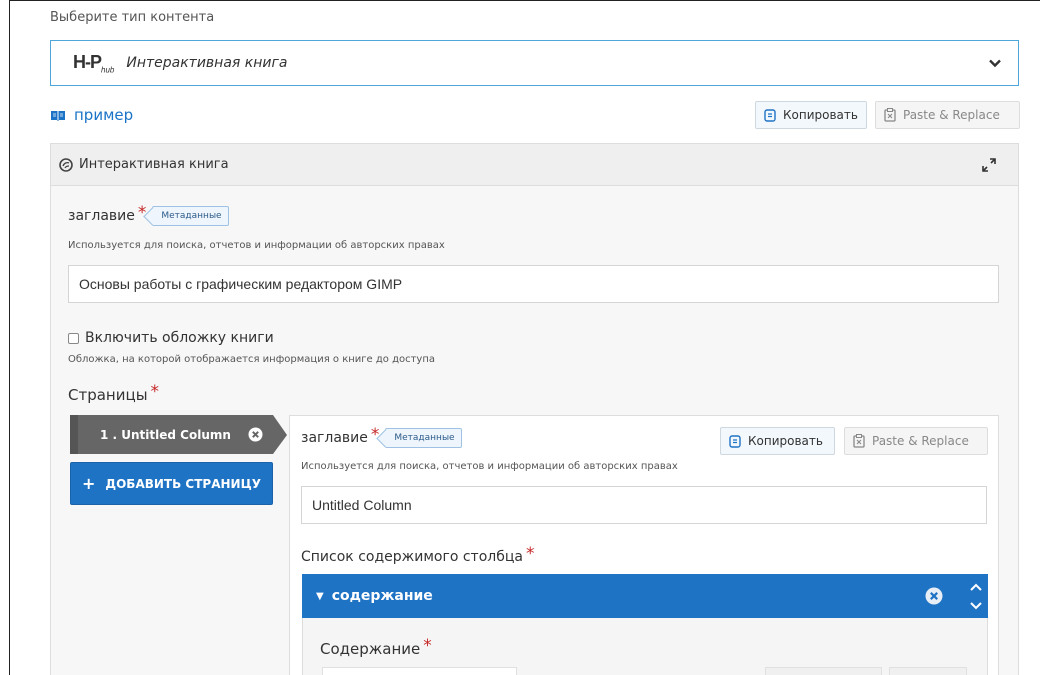  Describe the element at coordinates (74, 434) in the screenshot. I see `page-tab-stripe` at that location.